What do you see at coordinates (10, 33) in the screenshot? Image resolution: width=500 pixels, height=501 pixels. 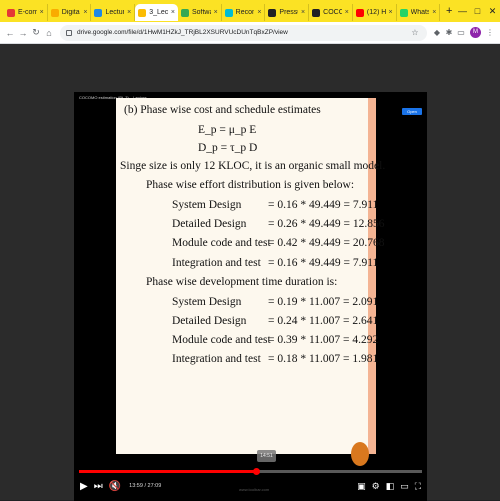 I see `back-icon: ←` at bounding box center [10, 33].